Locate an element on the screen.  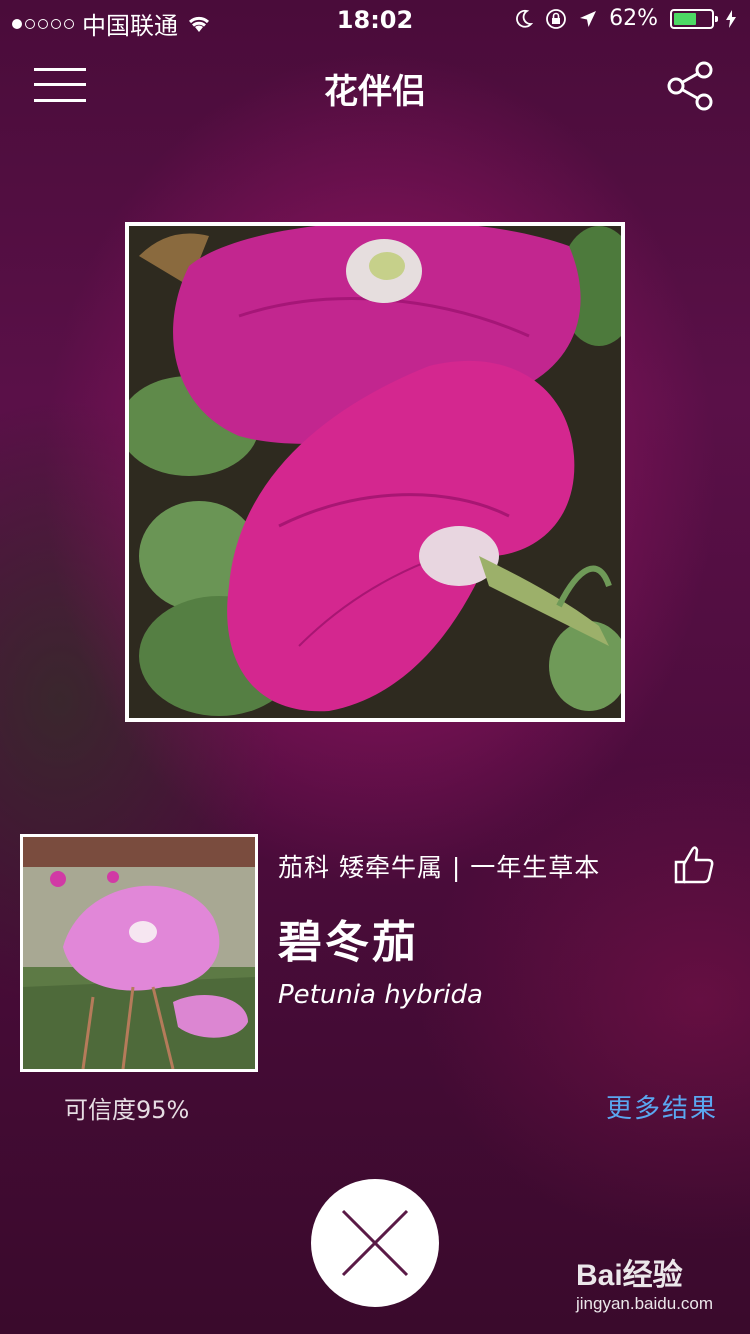
nav-bar: 花伴侣 is located at coordinates (375, 85).